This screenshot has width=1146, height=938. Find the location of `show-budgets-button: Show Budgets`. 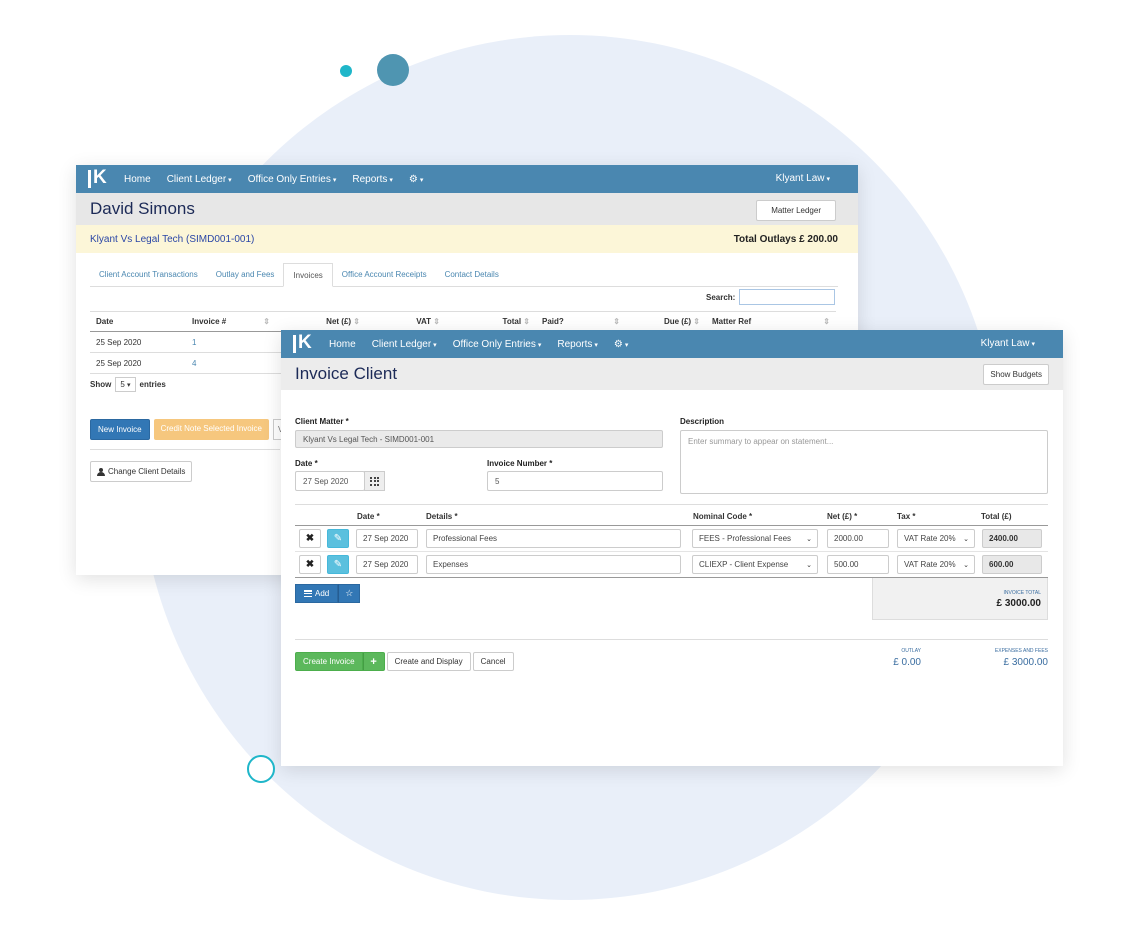

show-budgets-button: Show Budgets is located at coordinates (1016, 374).